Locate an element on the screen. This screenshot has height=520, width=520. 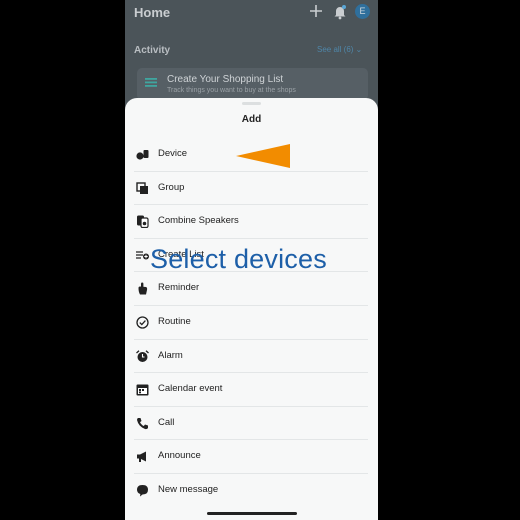
menu-item-label: New message is located at coordinates (188, 489).